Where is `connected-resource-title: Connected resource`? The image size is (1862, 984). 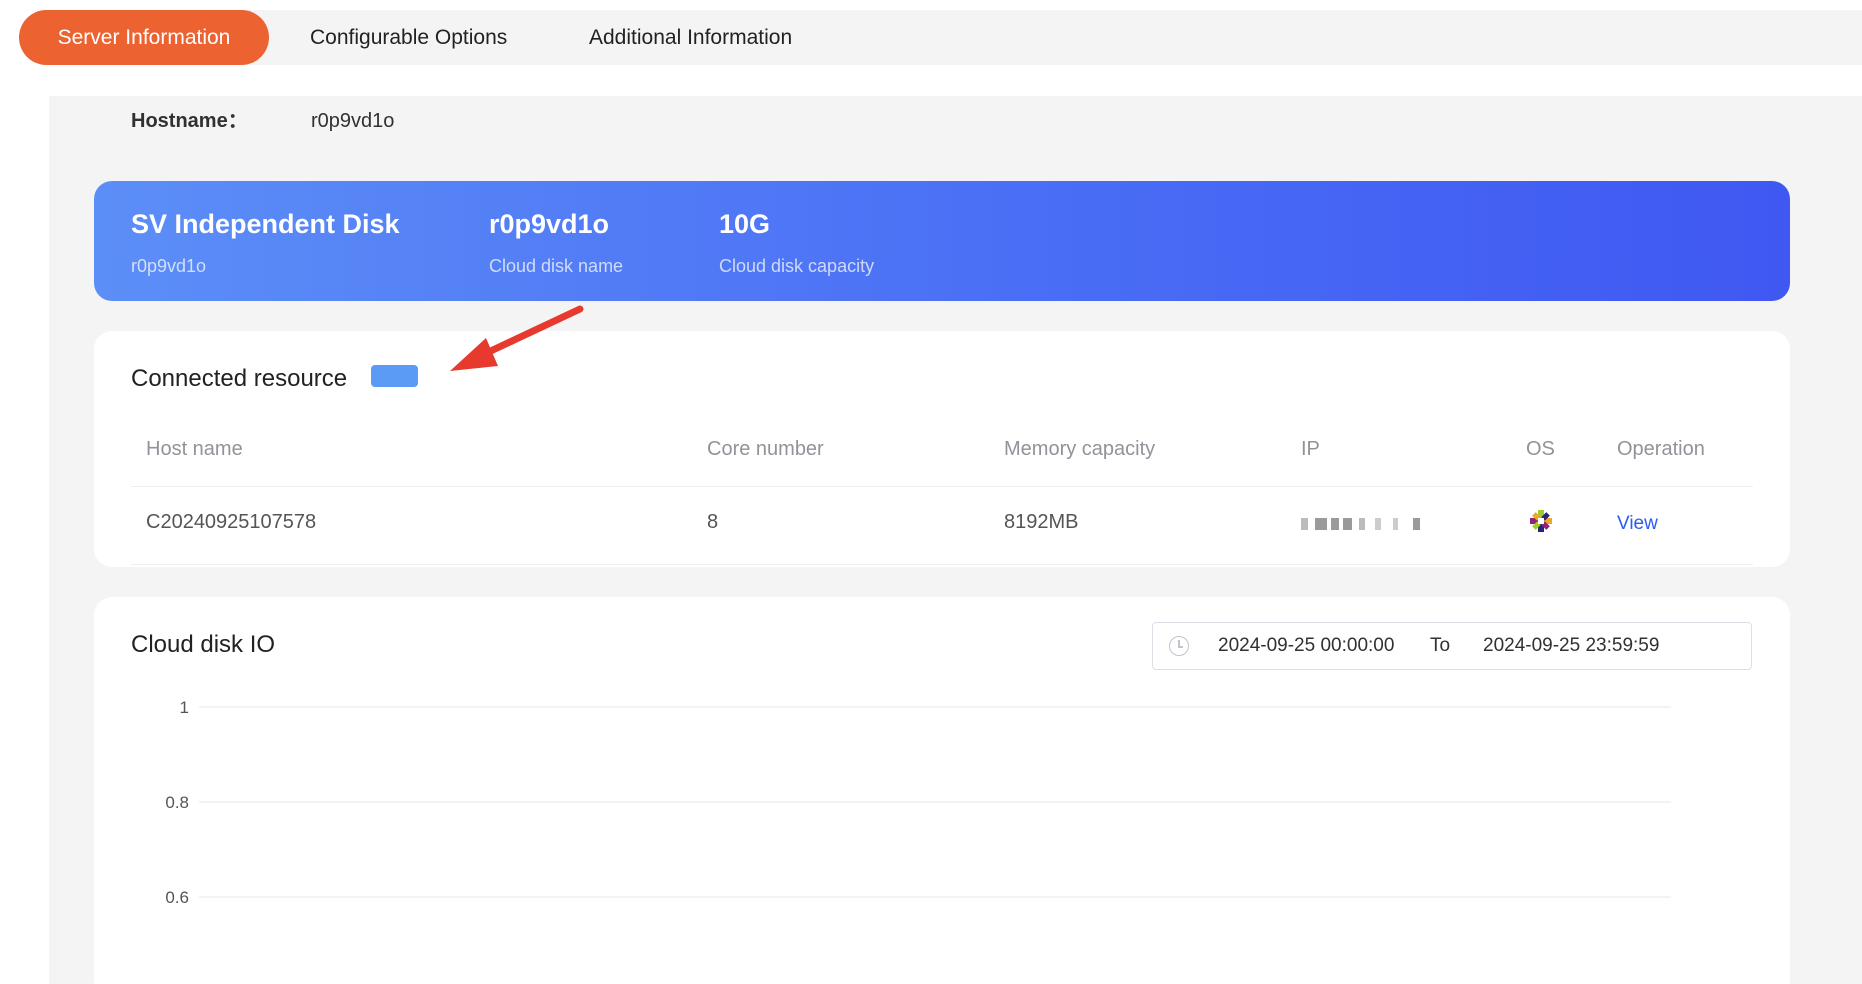 connected-resource-title: Connected resource is located at coordinates (239, 378).